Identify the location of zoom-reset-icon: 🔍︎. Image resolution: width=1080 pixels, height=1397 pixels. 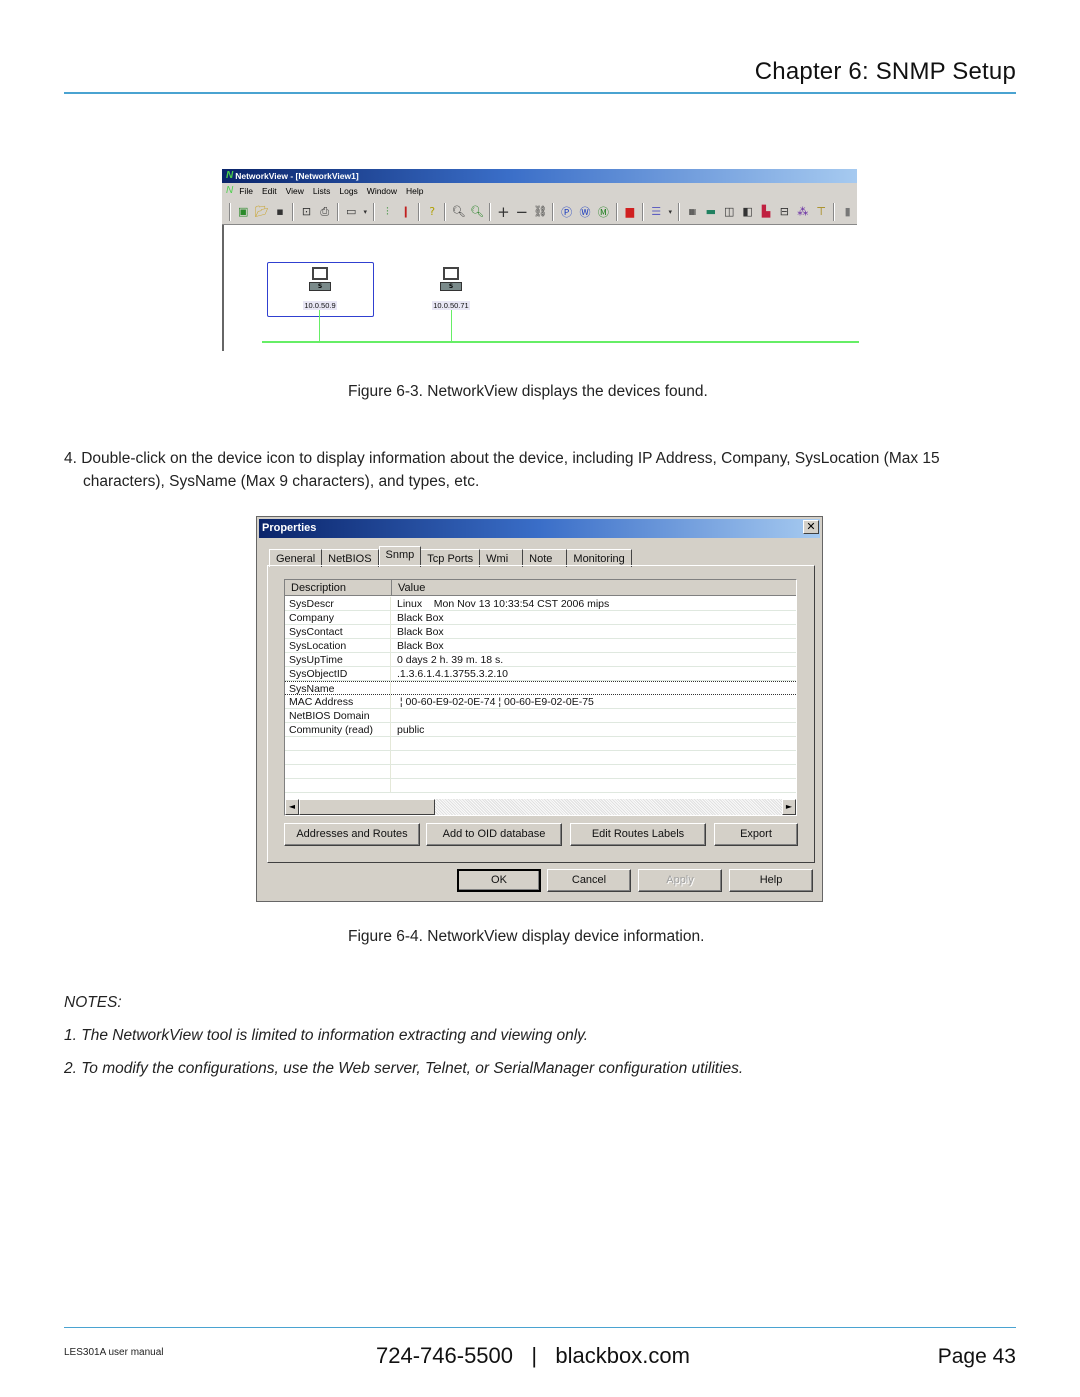
(477, 211).